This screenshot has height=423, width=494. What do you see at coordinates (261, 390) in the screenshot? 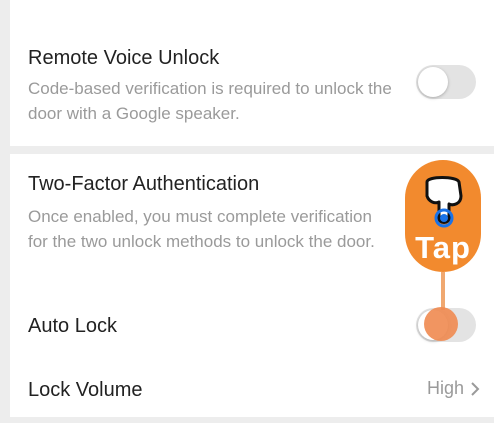
I see `lock-volume-row: Lock Volume` at bounding box center [261, 390].